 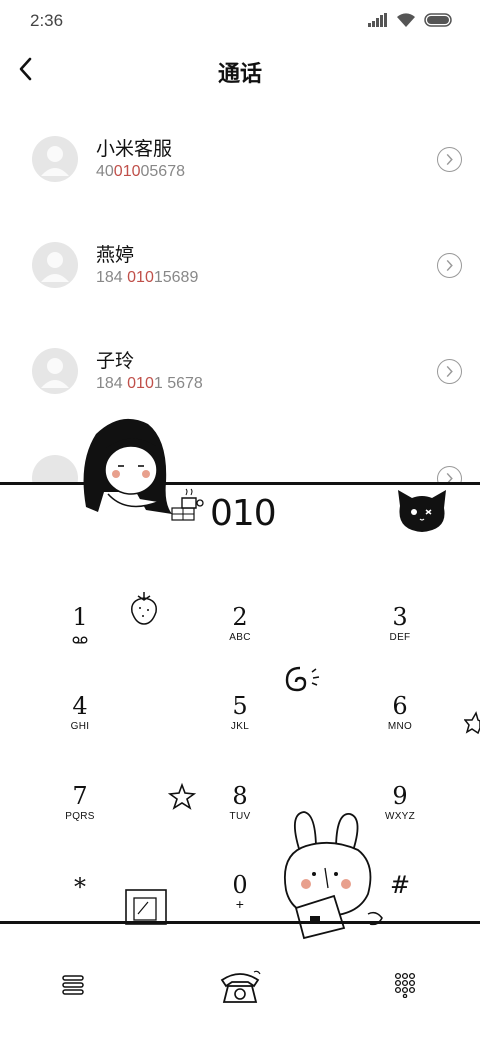 What do you see at coordinates (239, 74) in the screenshot?
I see `page-title: 通话` at bounding box center [239, 74].